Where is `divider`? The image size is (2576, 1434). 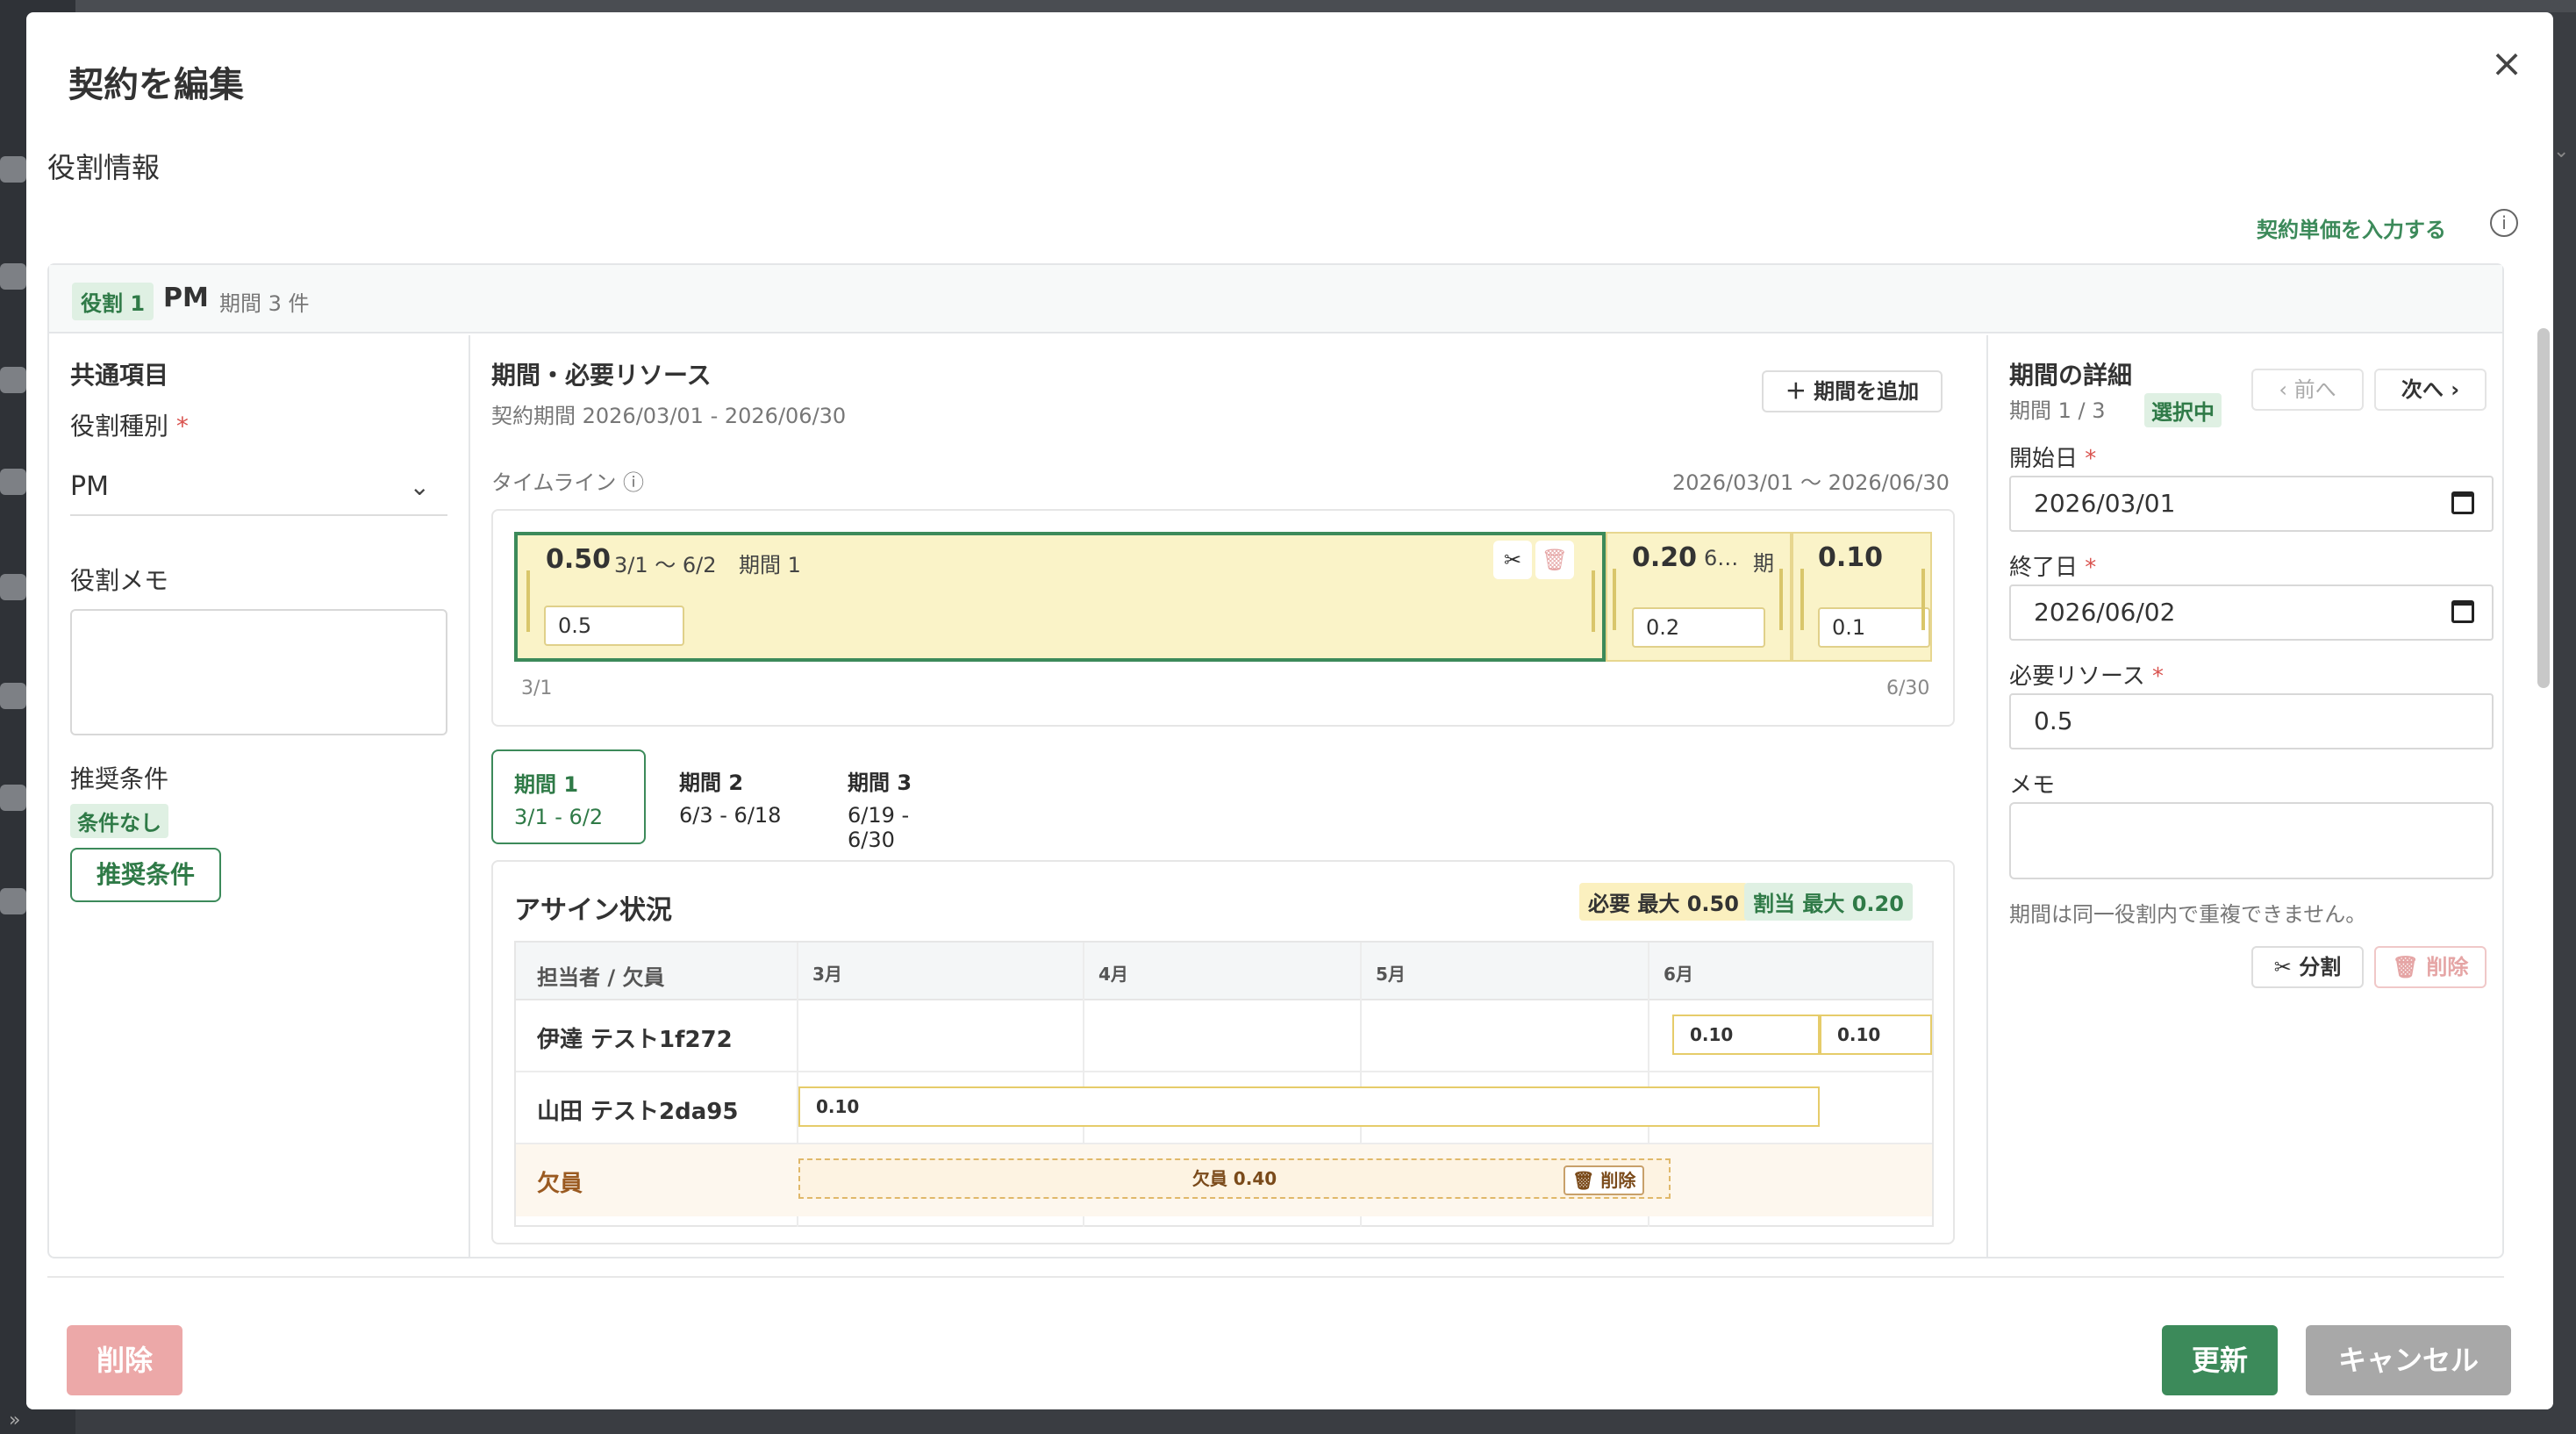
divider is located at coordinates (1275, 1277).